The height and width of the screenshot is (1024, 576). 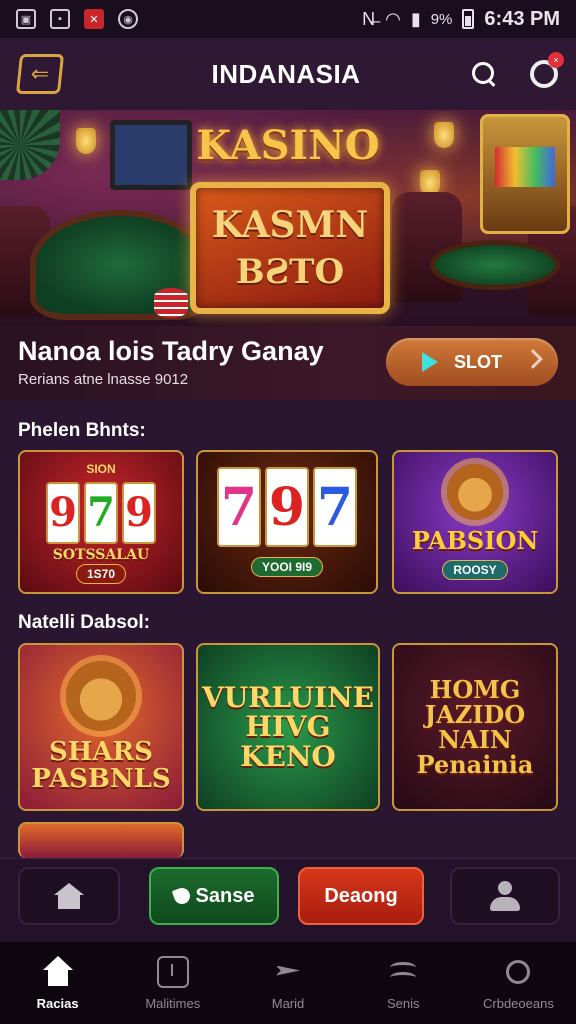 What do you see at coordinates (518, 1003) in the screenshot?
I see `nav-label: Crbdeoeans` at bounding box center [518, 1003].